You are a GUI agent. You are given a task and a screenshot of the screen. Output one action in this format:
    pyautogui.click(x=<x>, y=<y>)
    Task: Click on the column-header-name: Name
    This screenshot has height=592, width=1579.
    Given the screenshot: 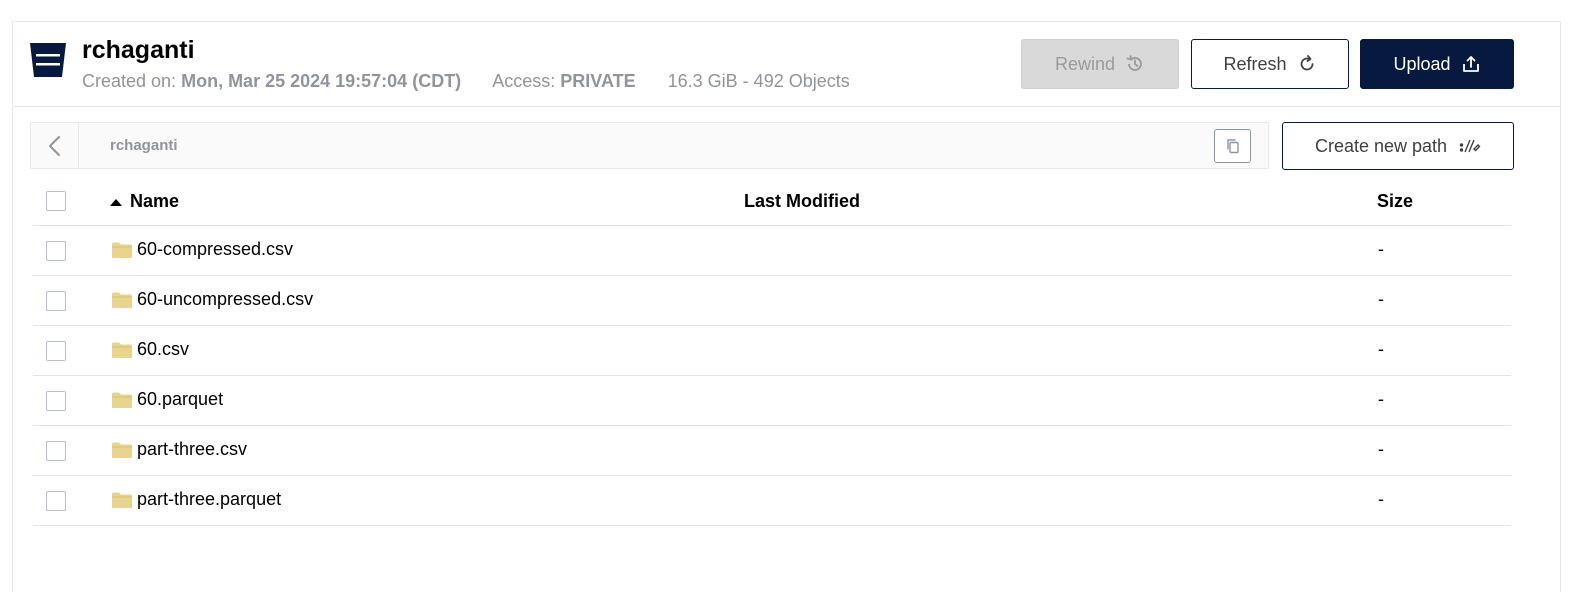 What is the action you would take?
    pyautogui.click(x=144, y=201)
    